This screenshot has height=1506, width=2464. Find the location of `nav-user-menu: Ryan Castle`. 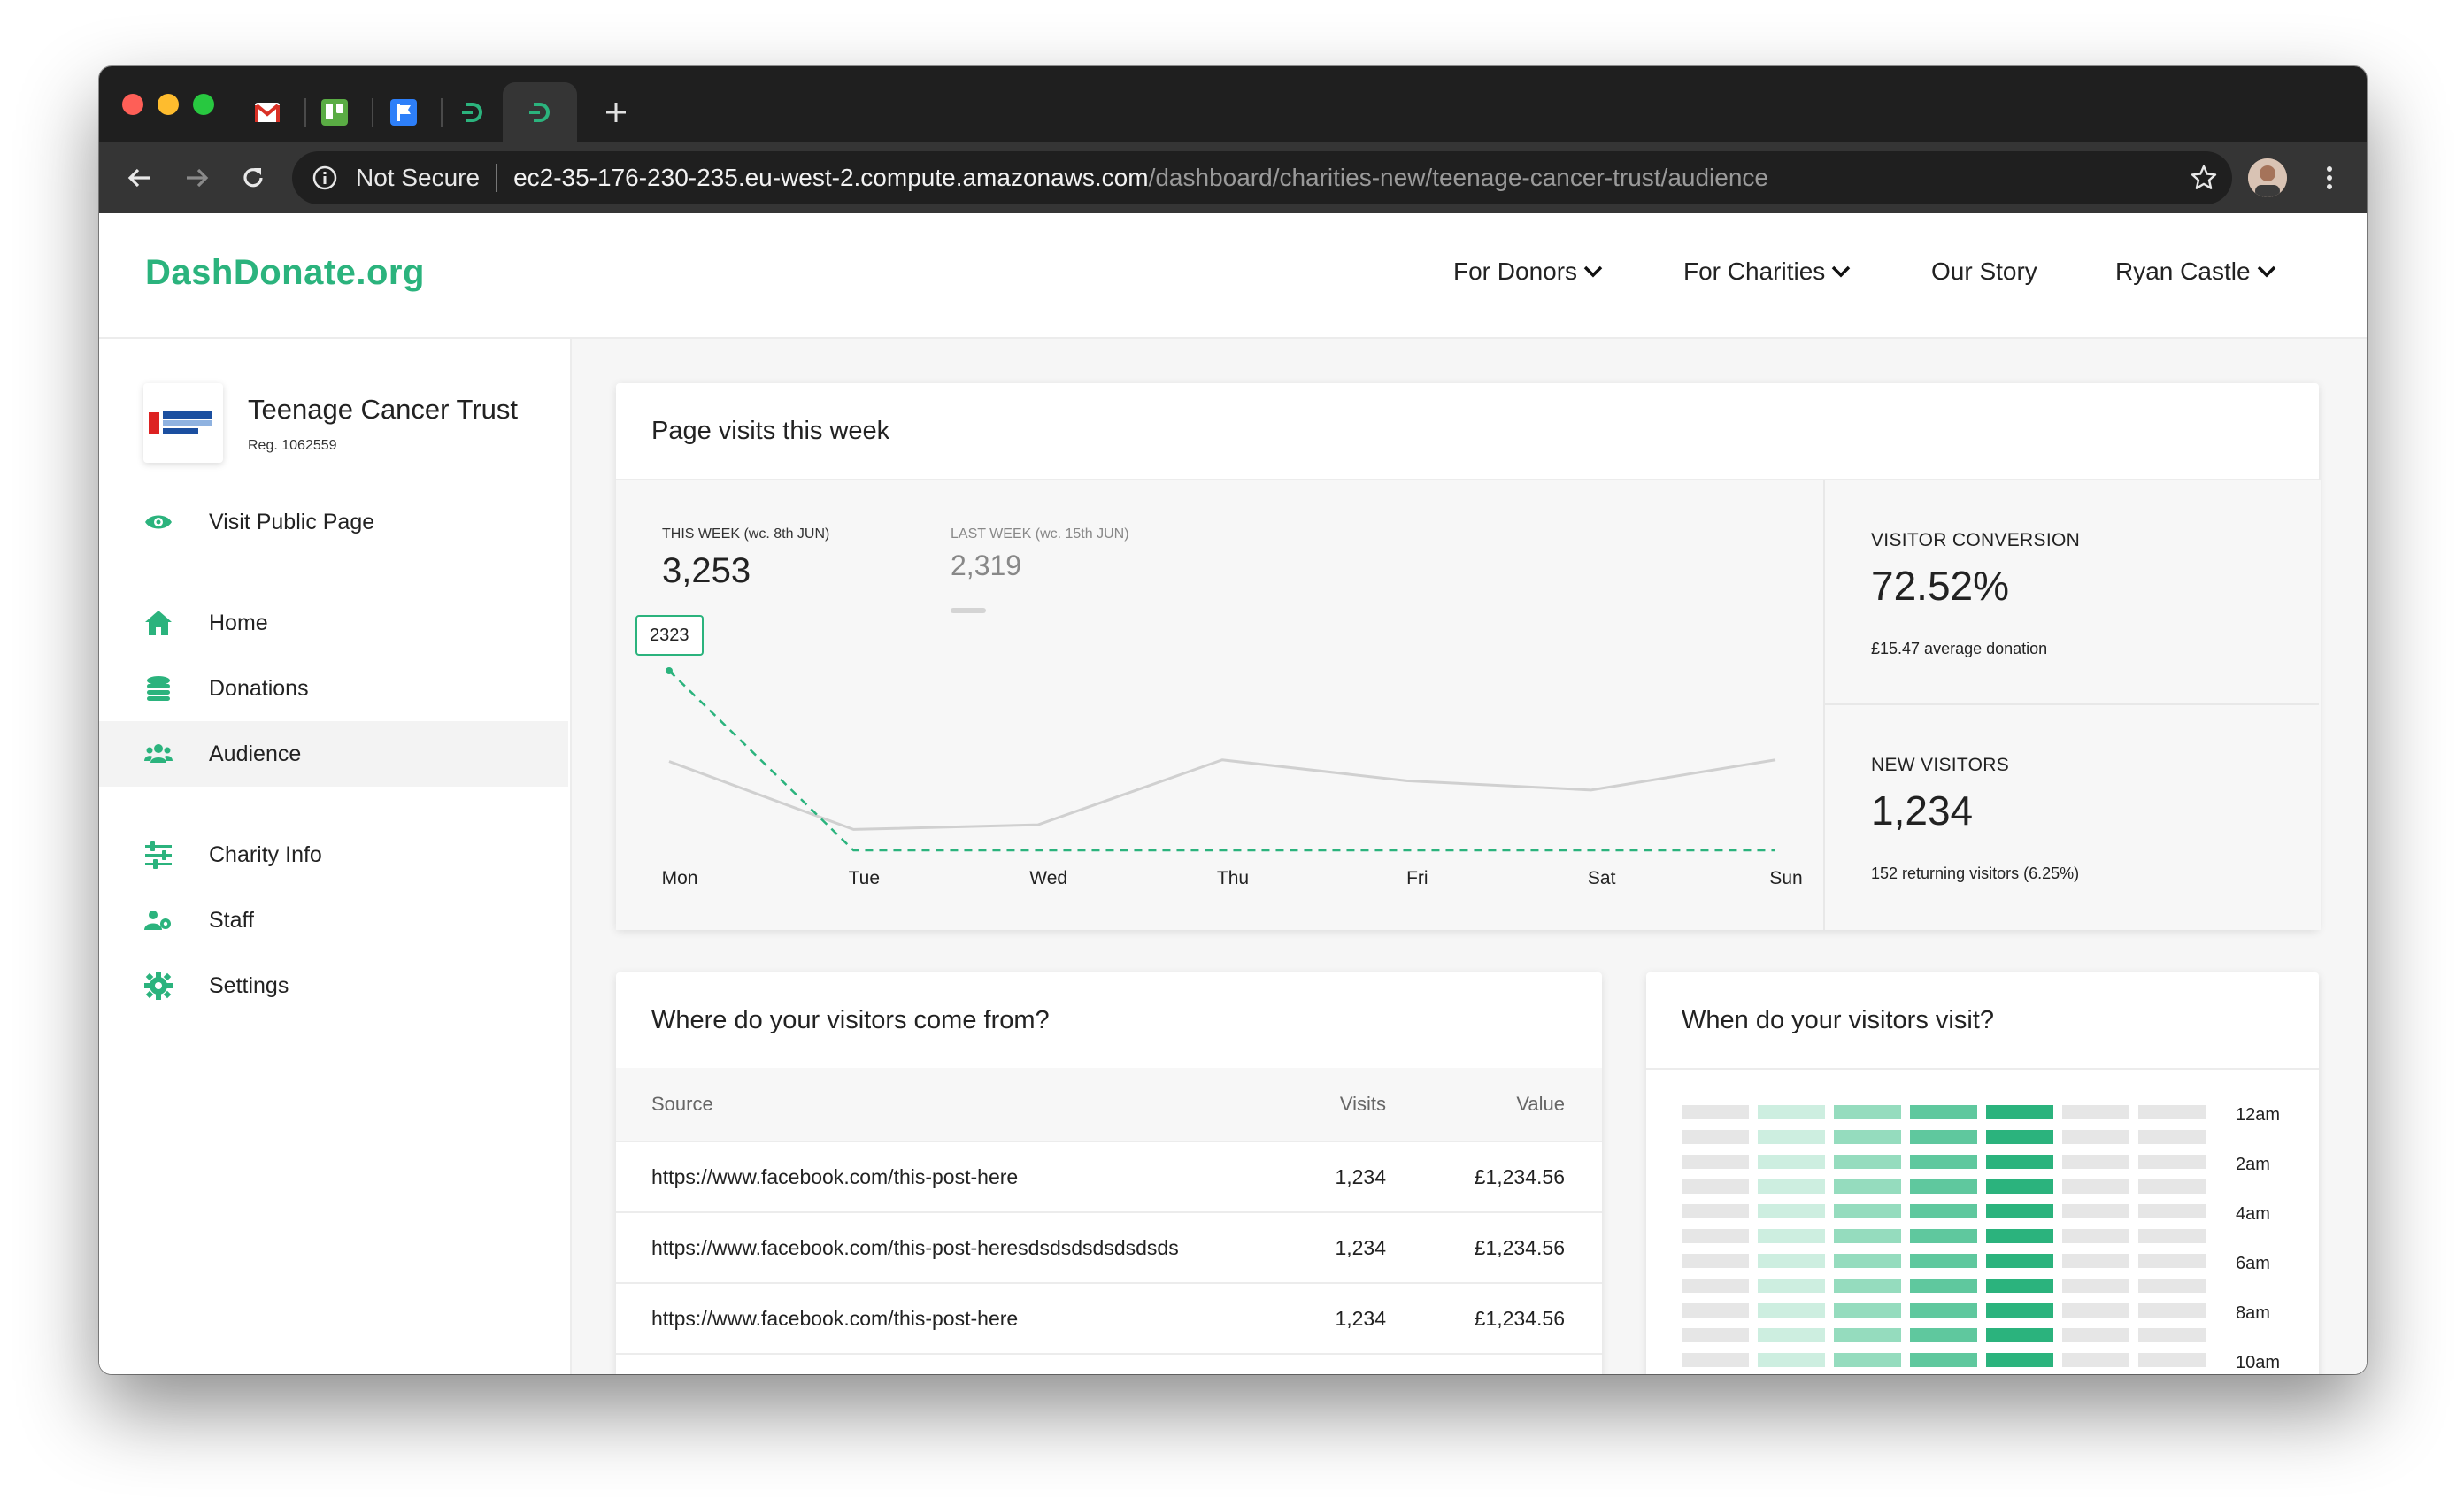

nav-user-menu: Ryan Castle is located at coordinates (2196, 272).